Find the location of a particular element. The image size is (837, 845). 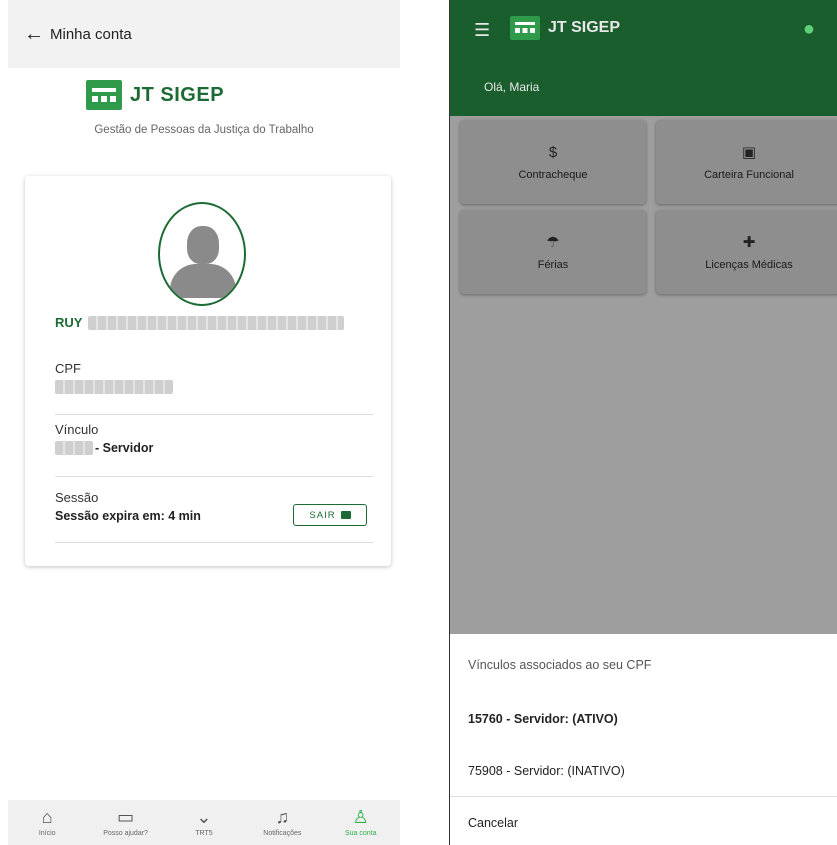

sair-button: SAIR is located at coordinates (330, 515).